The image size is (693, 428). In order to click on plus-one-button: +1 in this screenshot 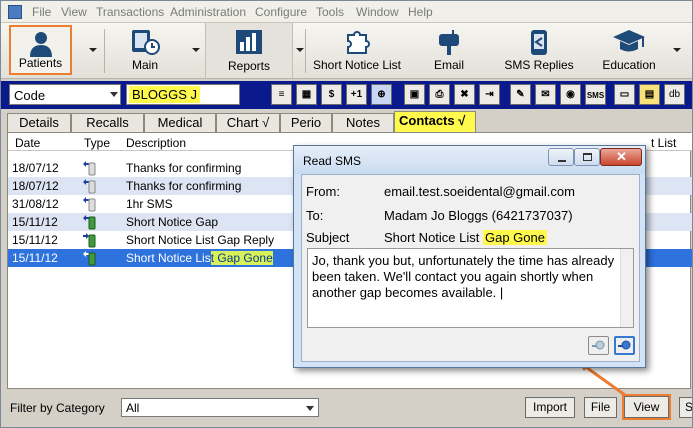, I will do `click(356, 94)`.